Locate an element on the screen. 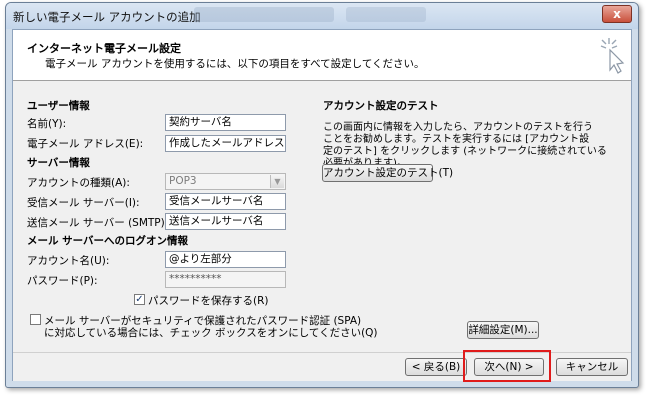 Image resolution: width=649 pixels, height=397 pixels. close-button: x is located at coordinates (617, 14).